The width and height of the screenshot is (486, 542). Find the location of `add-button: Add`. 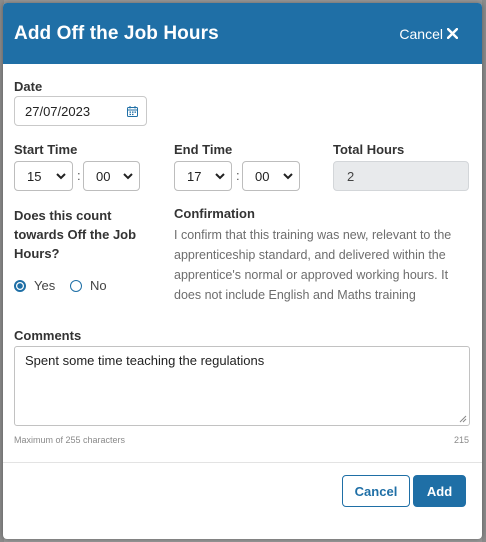

add-button: Add is located at coordinates (439, 491).